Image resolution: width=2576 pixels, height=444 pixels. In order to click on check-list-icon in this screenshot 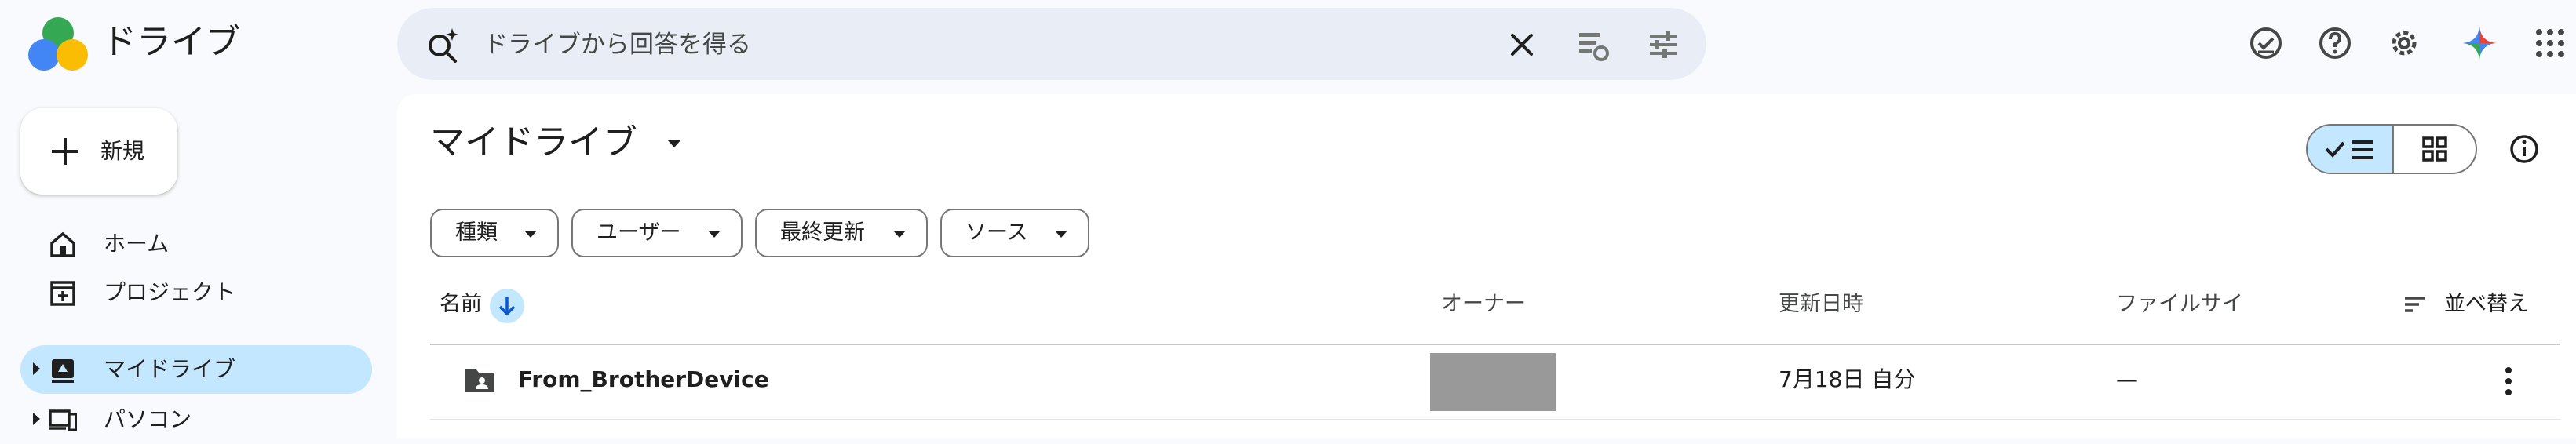, I will do `click(2349, 150)`.